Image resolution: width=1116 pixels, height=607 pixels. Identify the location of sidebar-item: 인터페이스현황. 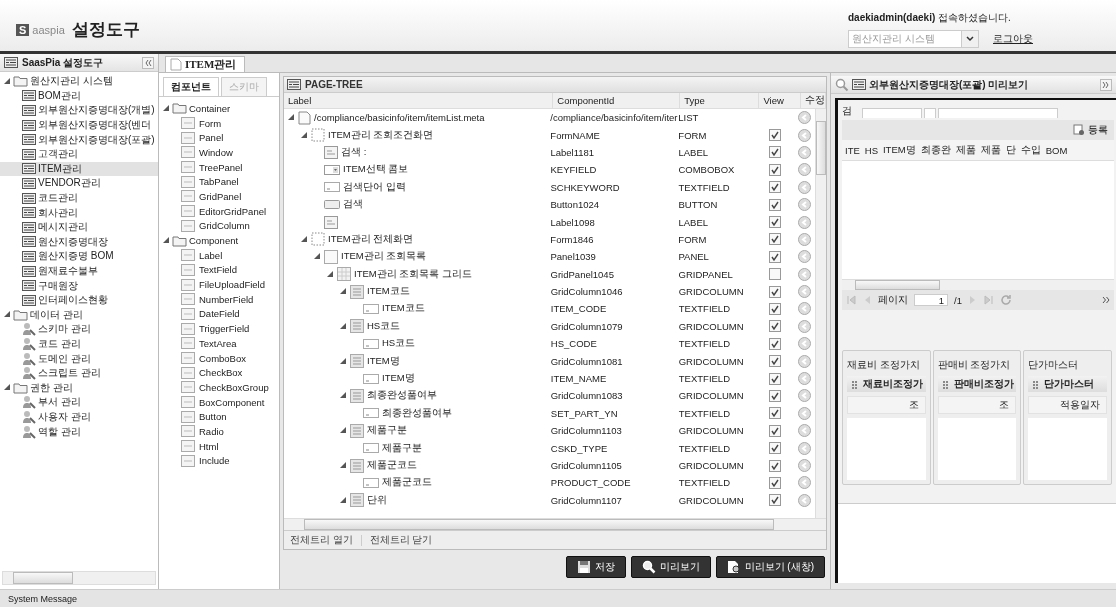
(79, 300).